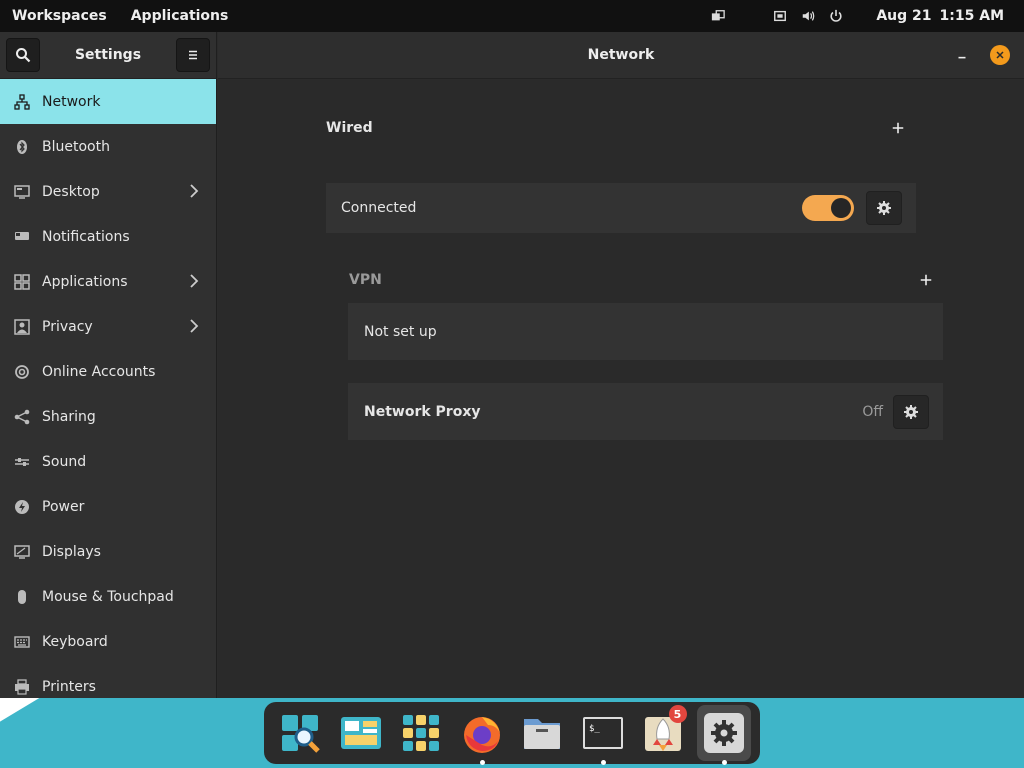  I want to click on privacy-icon, so click(22, 326).